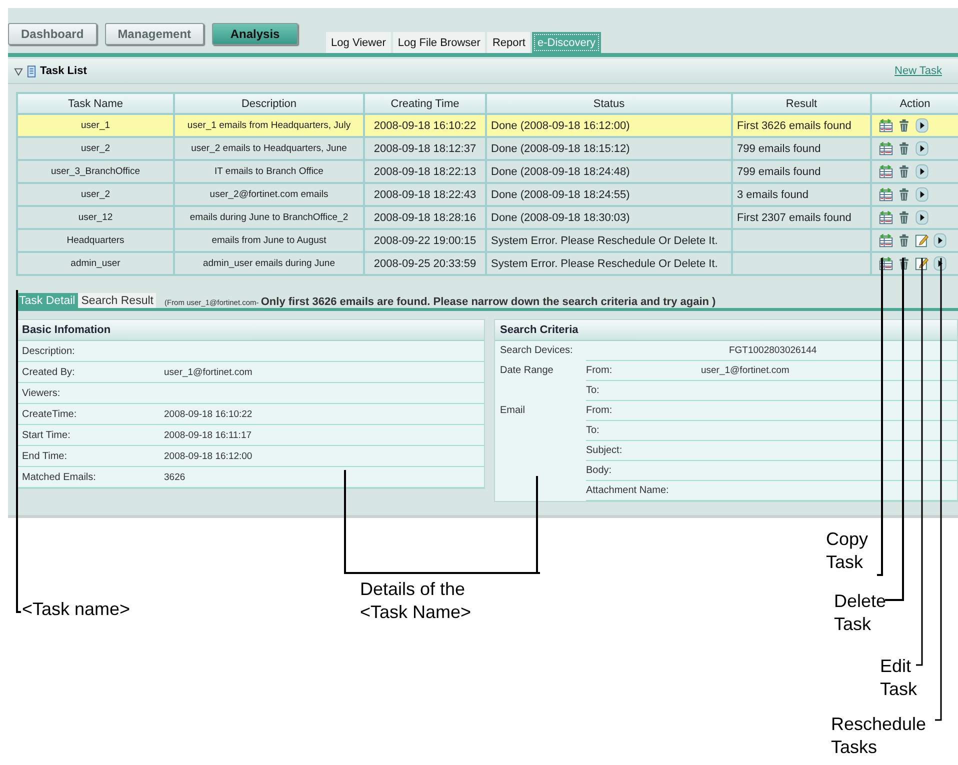 Image resolution: width=958 pixels, height=765 pixels. I want to click on table-cell: 2008-09-18 18:28:16, so click(425, 218).